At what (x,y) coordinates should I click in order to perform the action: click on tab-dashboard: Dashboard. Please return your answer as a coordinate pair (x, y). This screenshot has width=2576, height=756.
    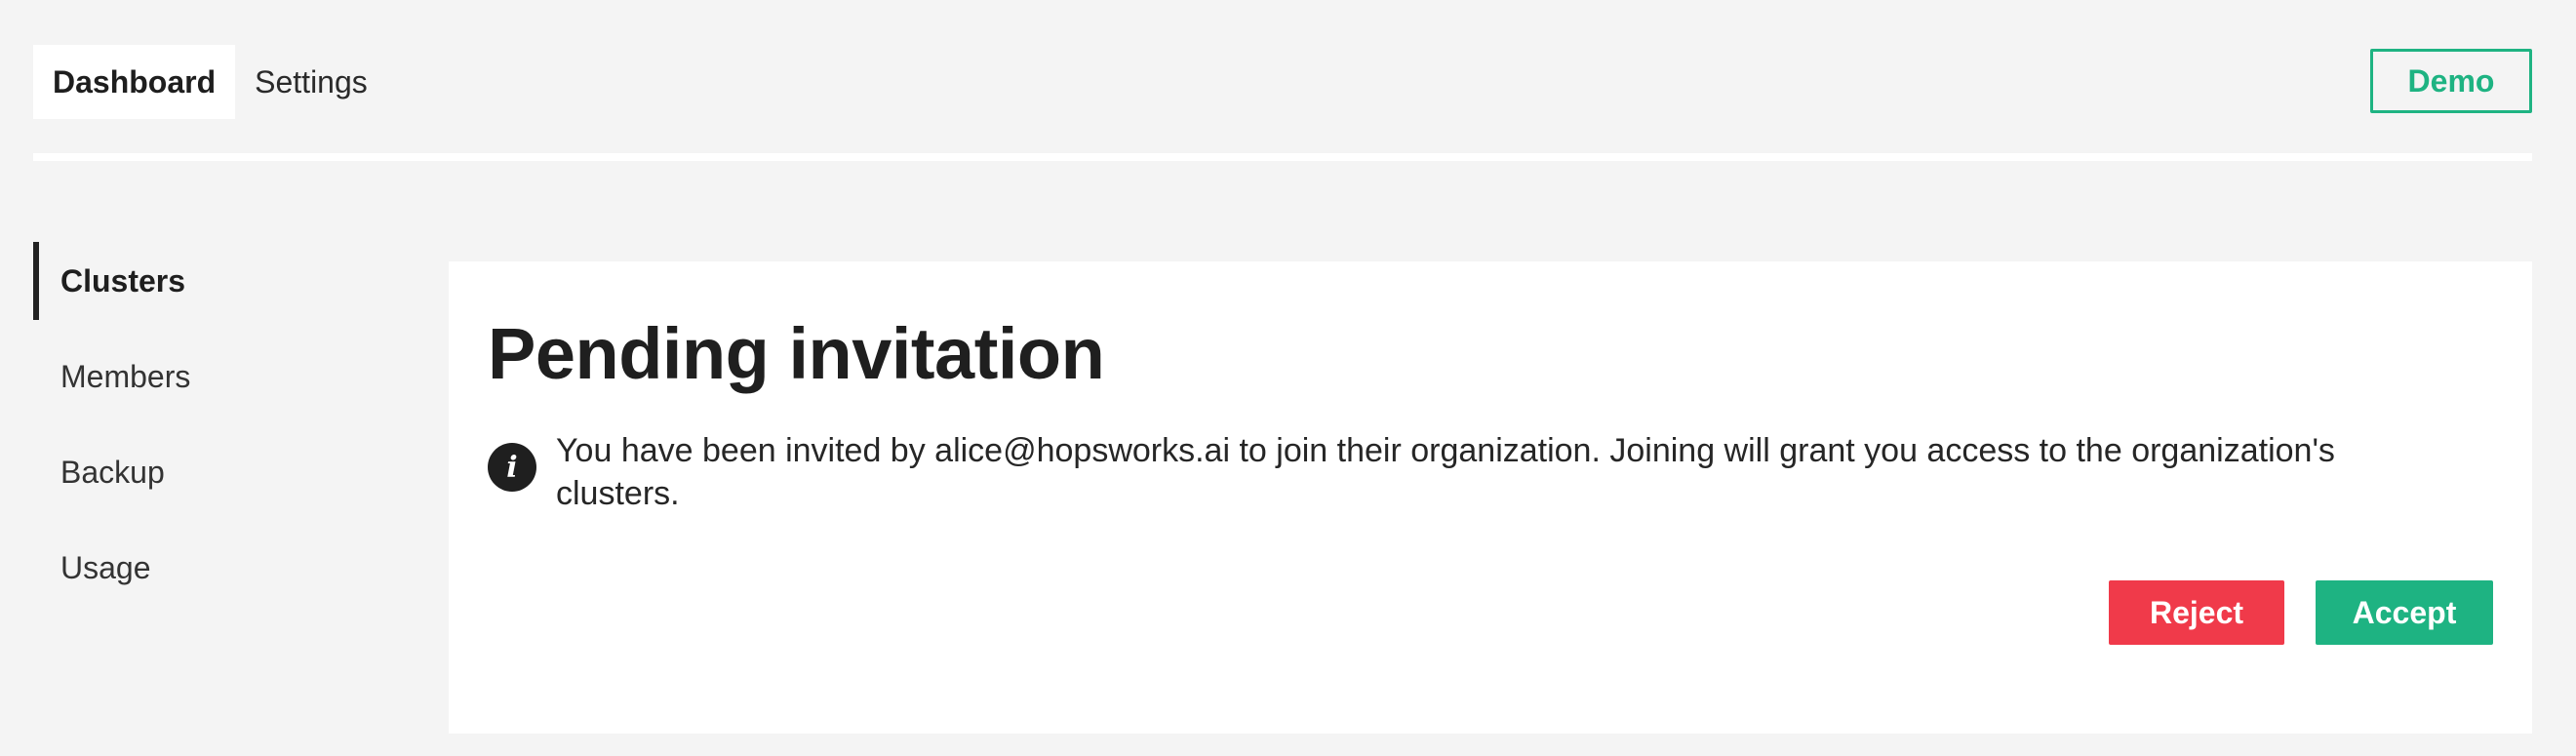
    Looking at the image, I should click on (134, 82).